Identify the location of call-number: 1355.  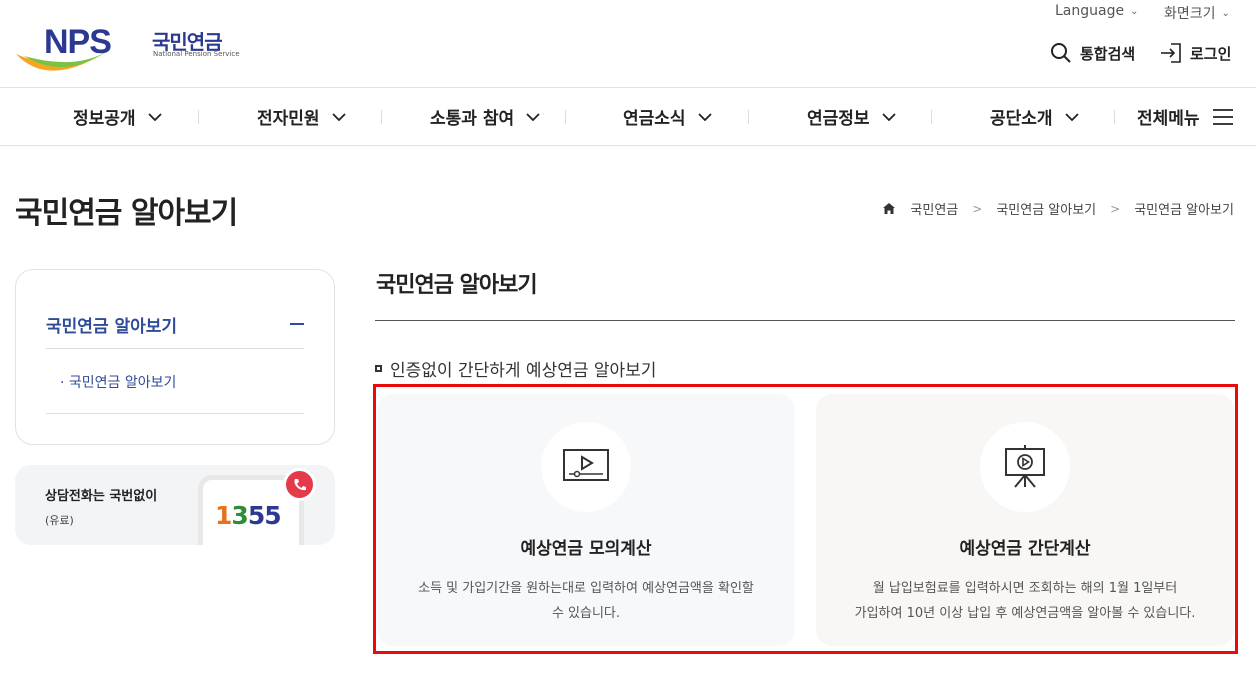
(248, 515).